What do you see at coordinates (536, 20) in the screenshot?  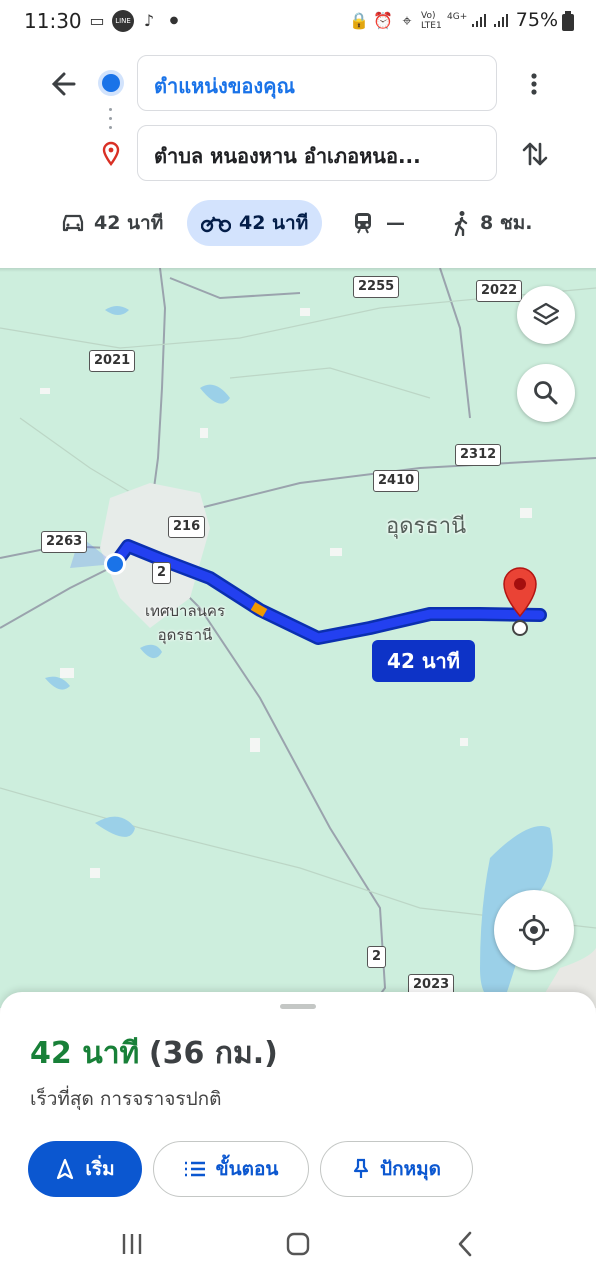 I see `battery-percent: 75%` at bounding box center [536, 20].